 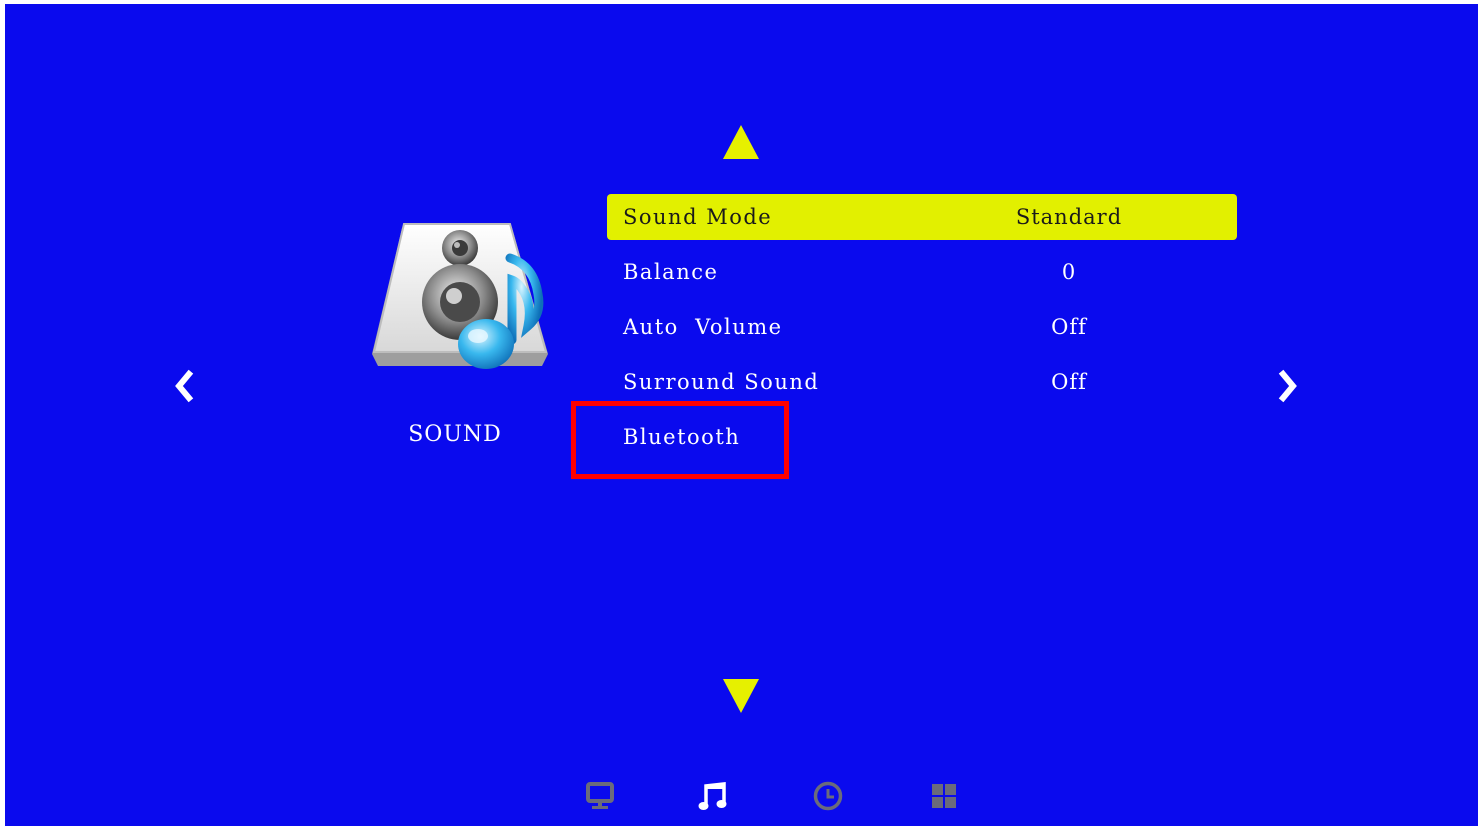 What do you see at coordinates (741, 696) in the screenshot?
I see `arrow-down-icon` at bounding box center [741, 696].